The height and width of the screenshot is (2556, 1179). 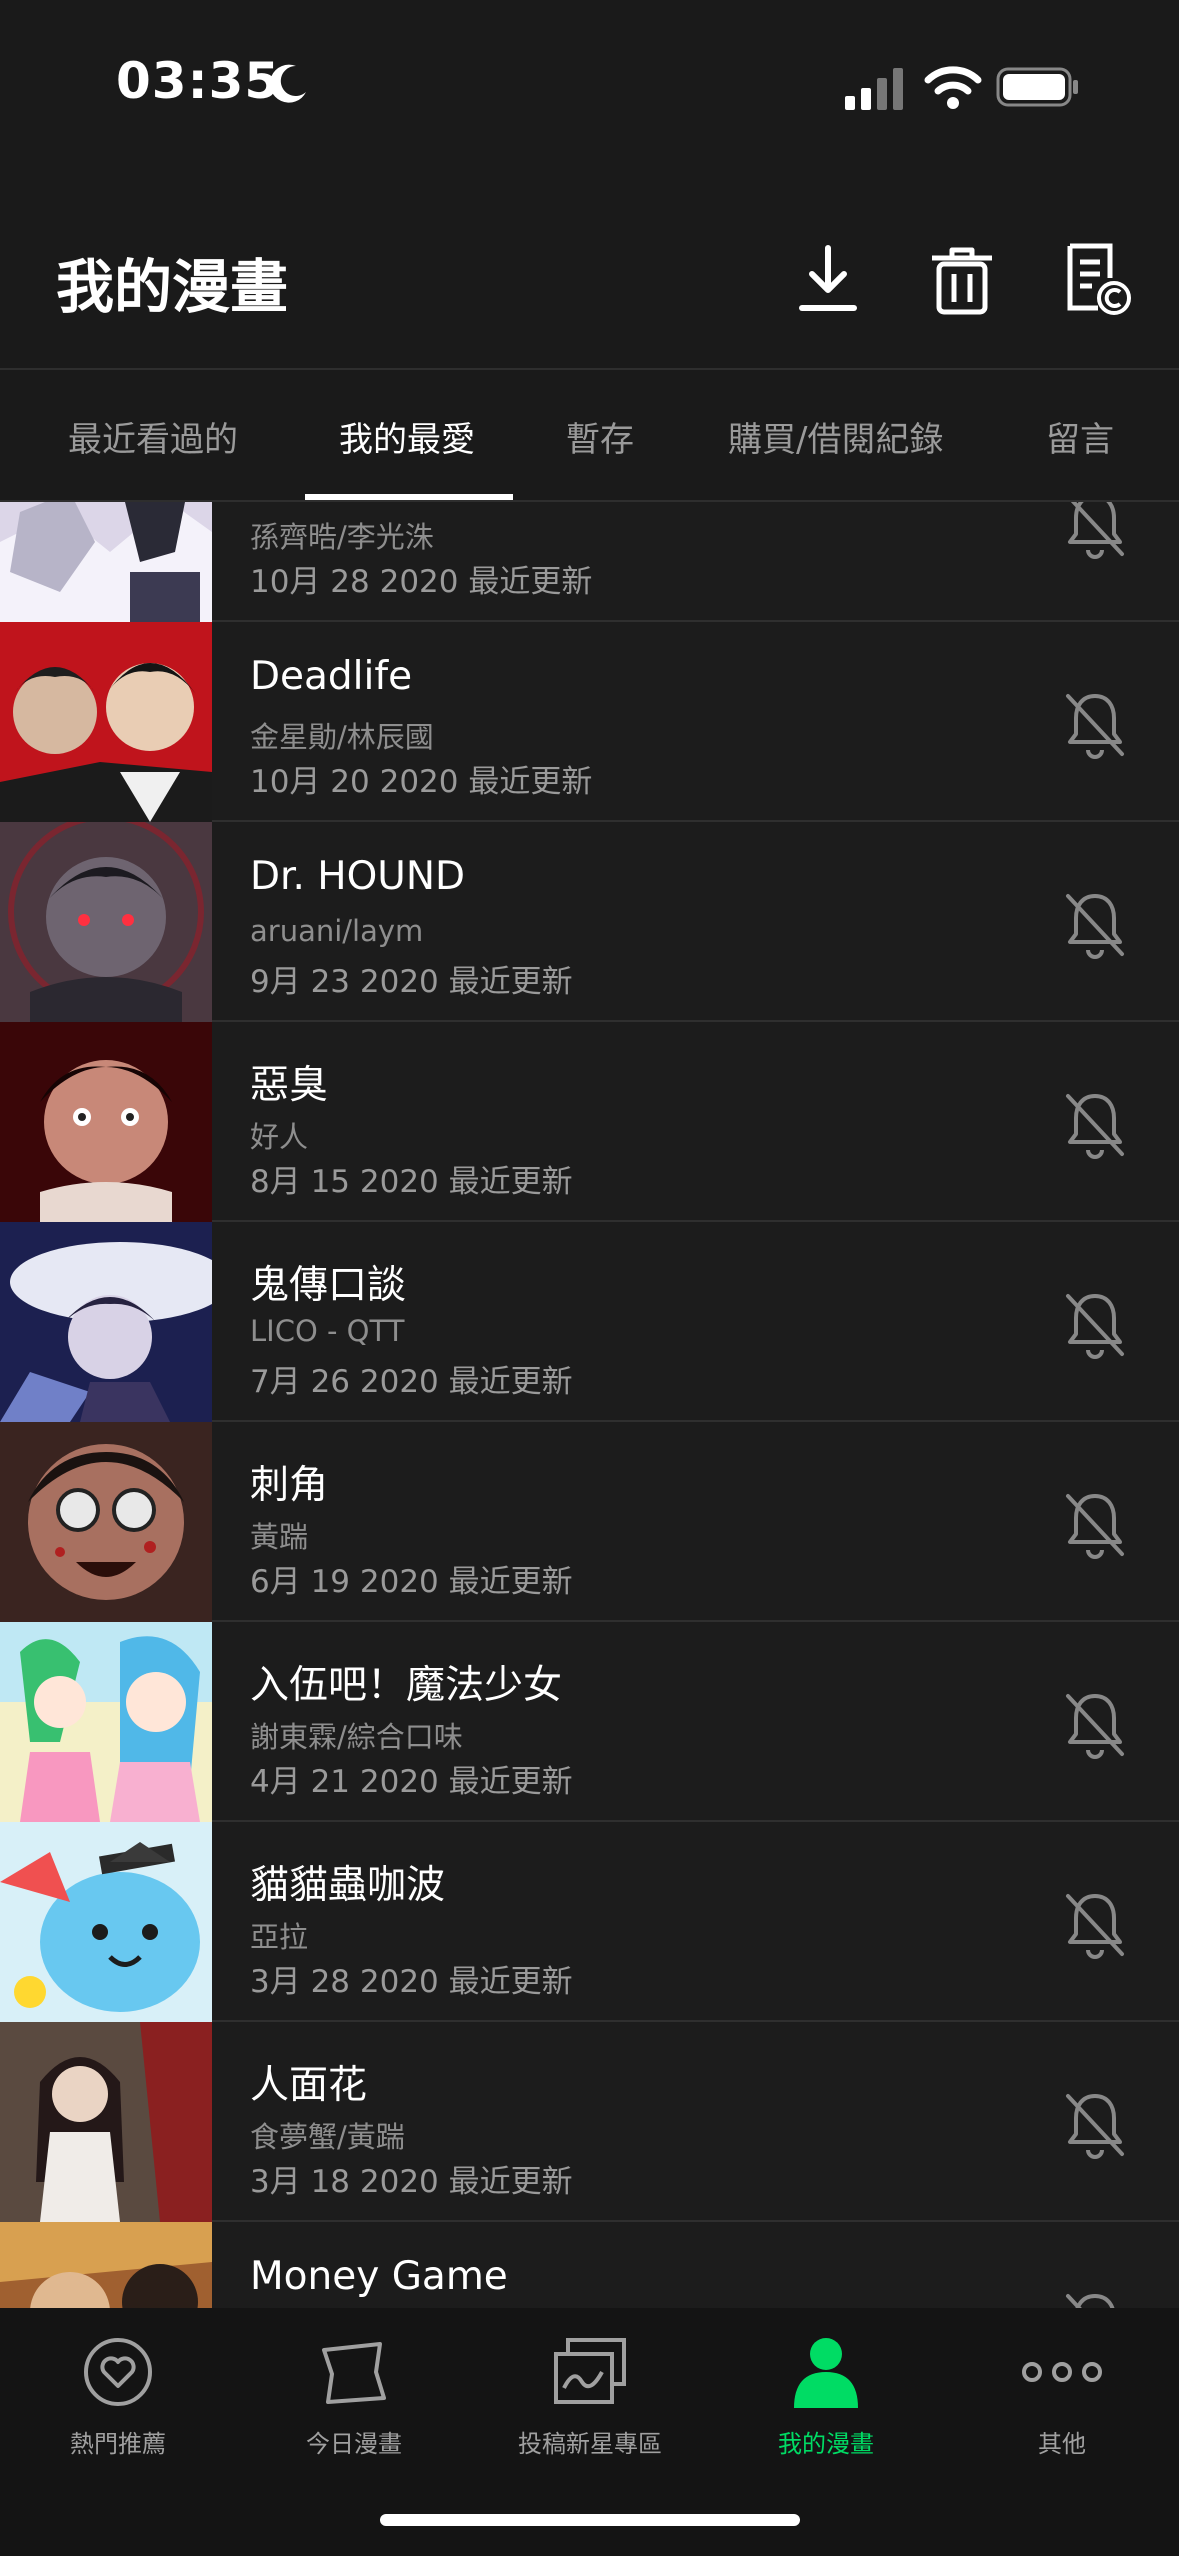 I want to click on list-item: 人面花 食夢蟹/黃踹 3月 18 2020 最近更新, so click(x=589, y=2122).